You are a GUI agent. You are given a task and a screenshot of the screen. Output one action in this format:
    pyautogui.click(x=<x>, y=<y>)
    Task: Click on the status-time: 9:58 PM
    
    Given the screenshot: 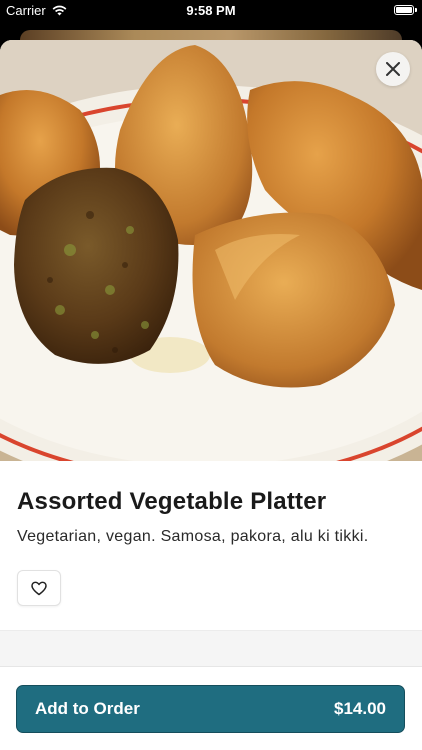 What is the action you would take?
    pyautogui.click(x=211, y=10)
    